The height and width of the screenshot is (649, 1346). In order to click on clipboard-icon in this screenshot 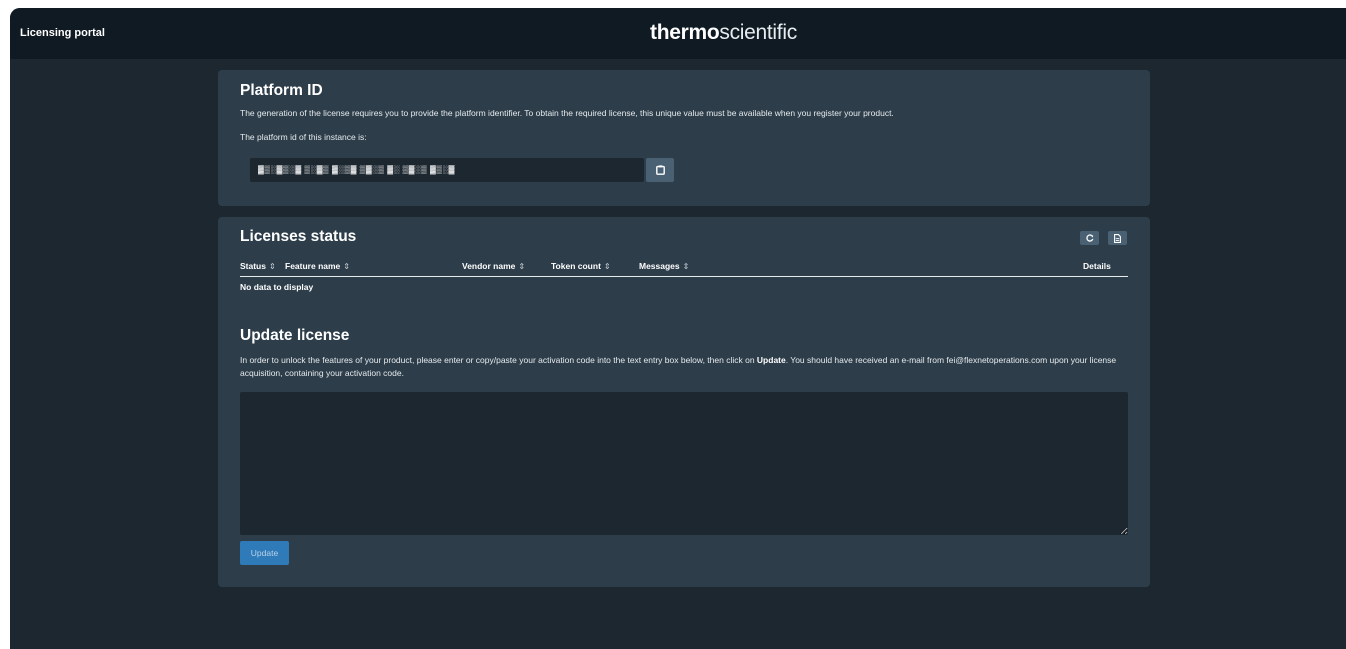, I will do `click(660, 170)`.